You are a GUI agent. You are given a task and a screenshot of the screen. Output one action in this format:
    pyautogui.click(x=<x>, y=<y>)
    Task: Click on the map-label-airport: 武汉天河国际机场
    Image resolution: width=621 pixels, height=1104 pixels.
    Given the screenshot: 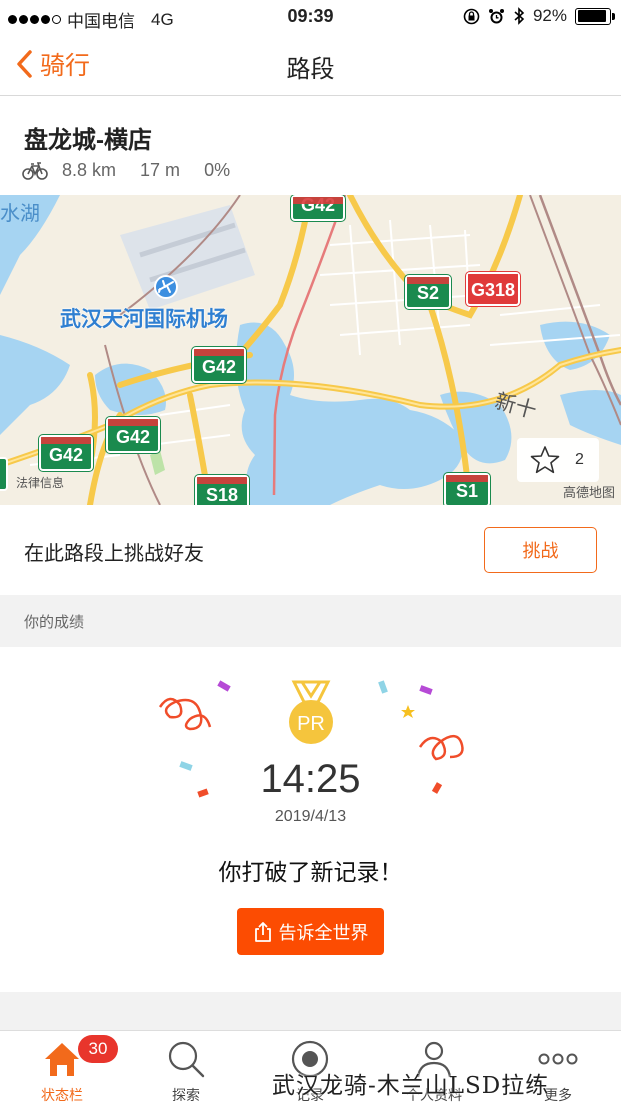 What is the action you would take?
    pyautogui.click(x=144, y=319)
    